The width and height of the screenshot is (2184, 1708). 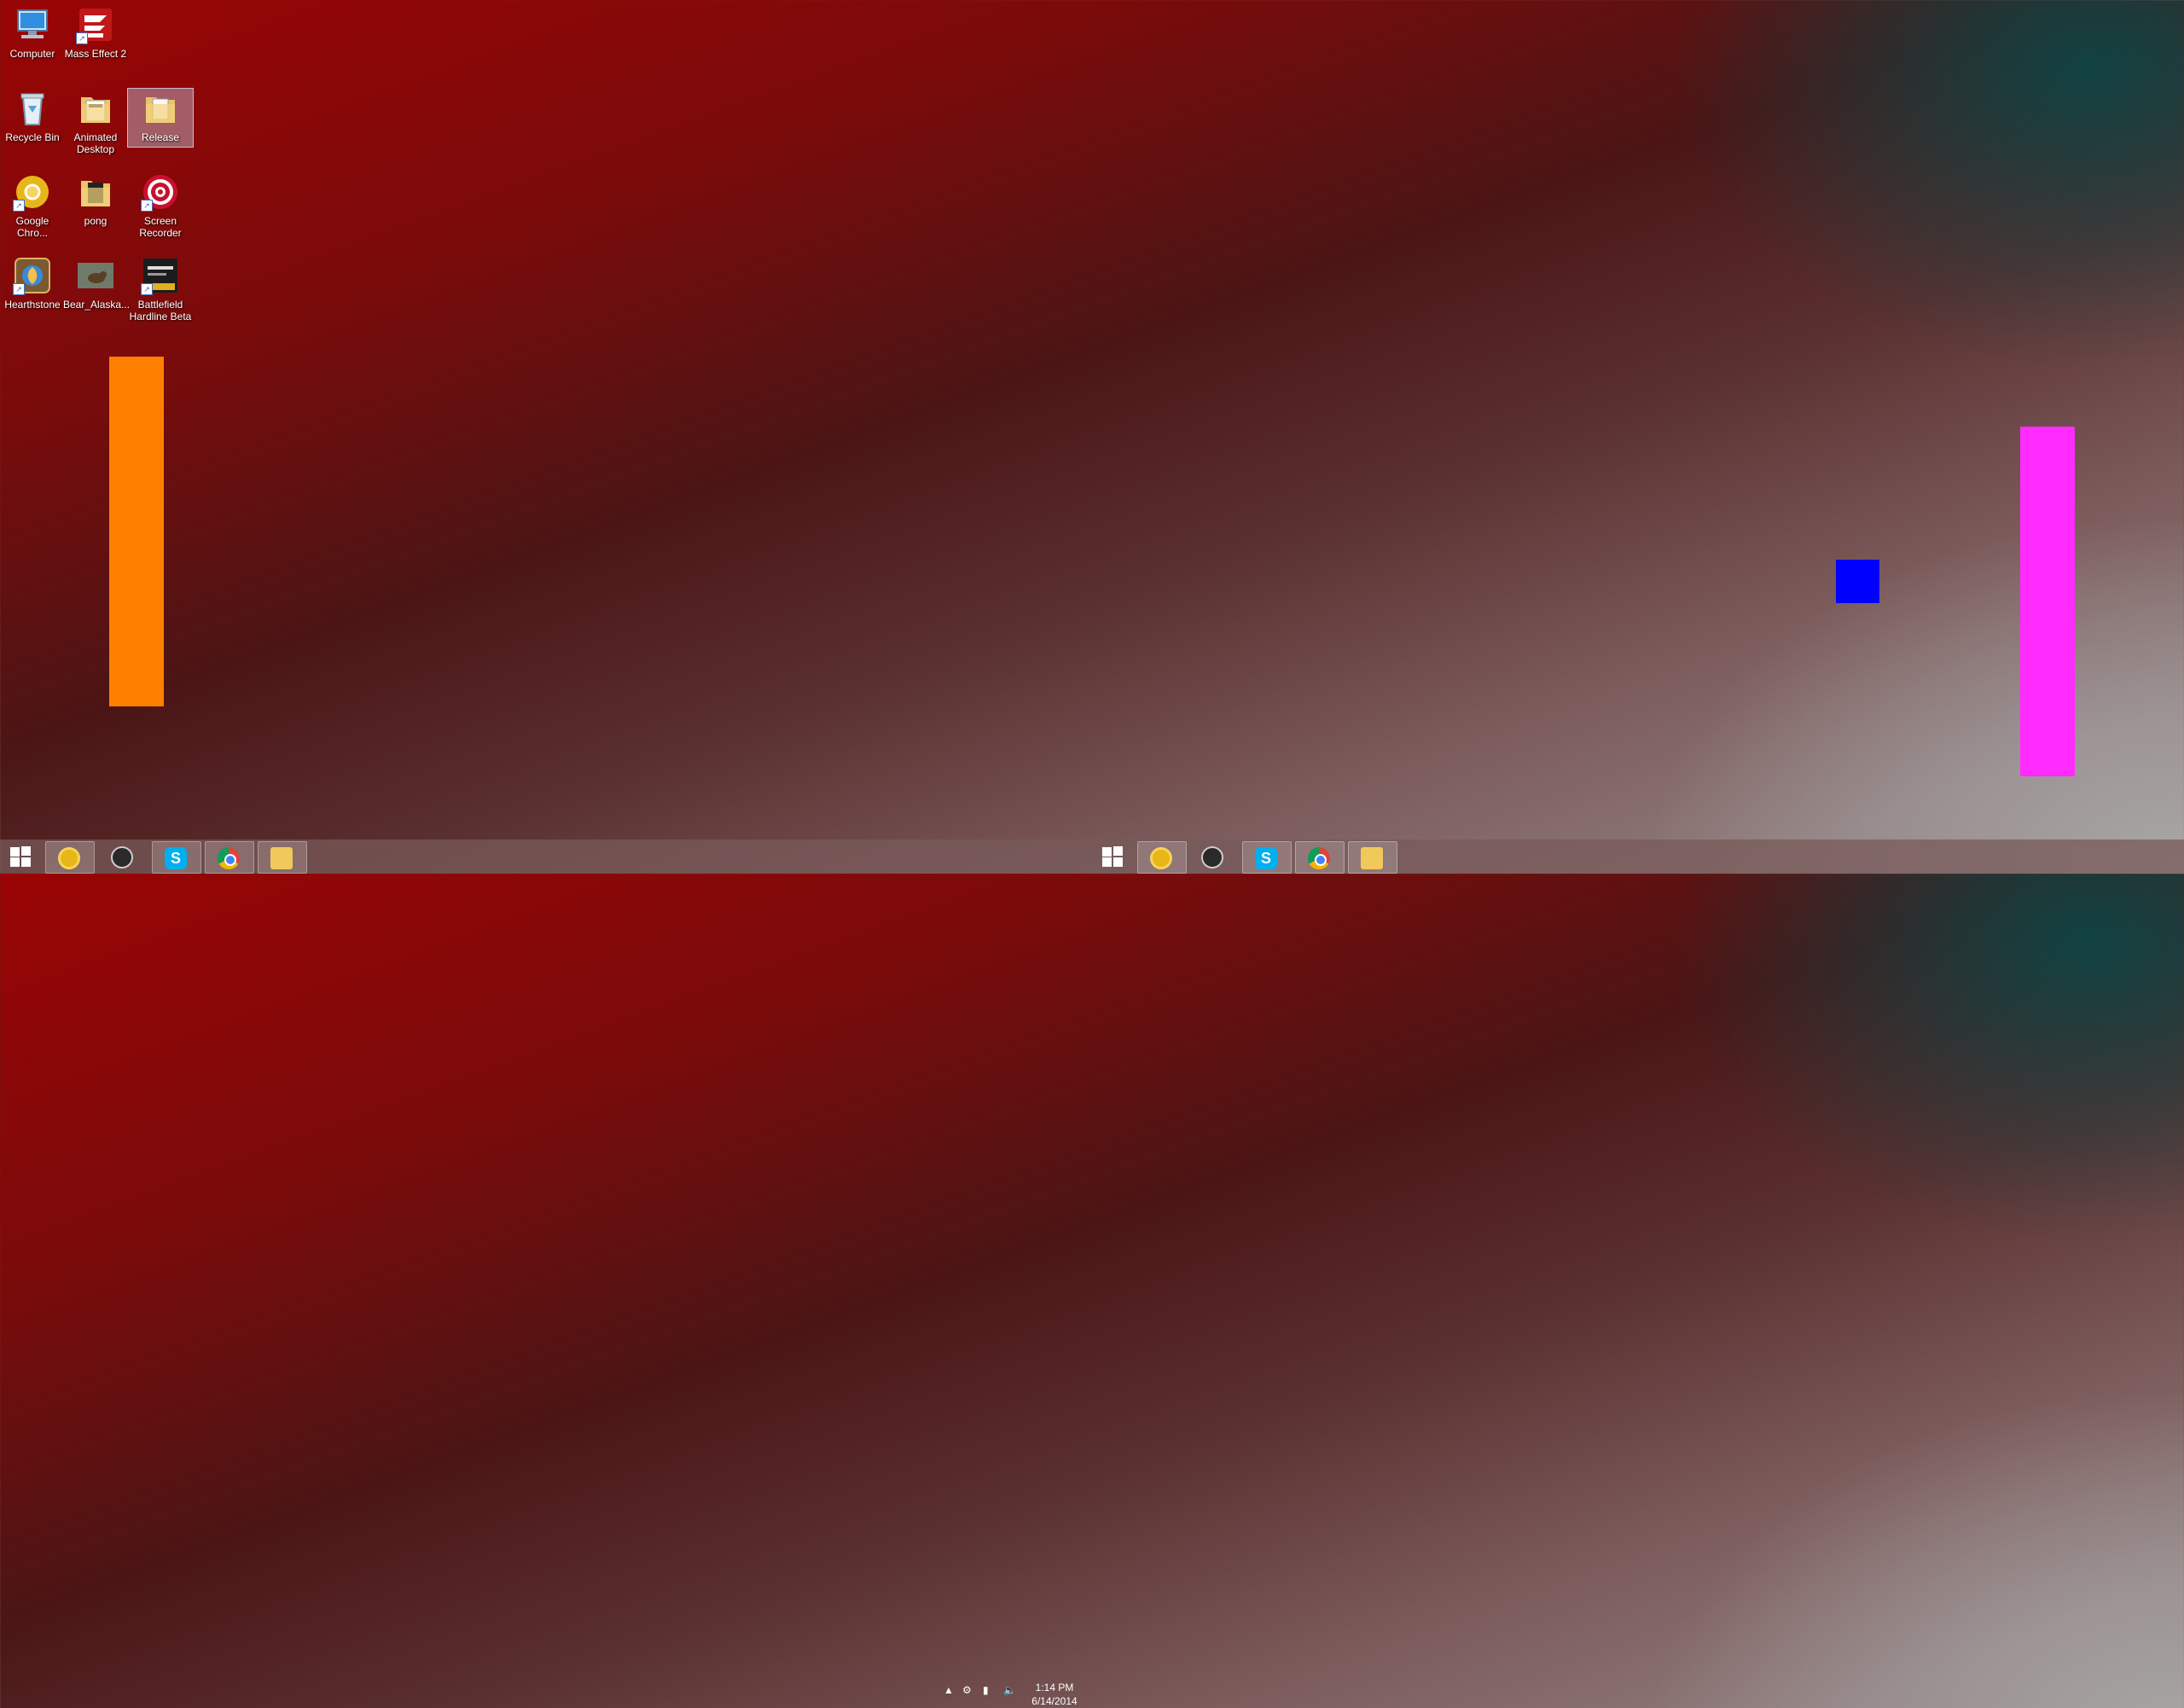 What do you see at coordinates (1112, 856) in the screenshot?
I see `start-button-secondary` at bounding box center [1112, 856].